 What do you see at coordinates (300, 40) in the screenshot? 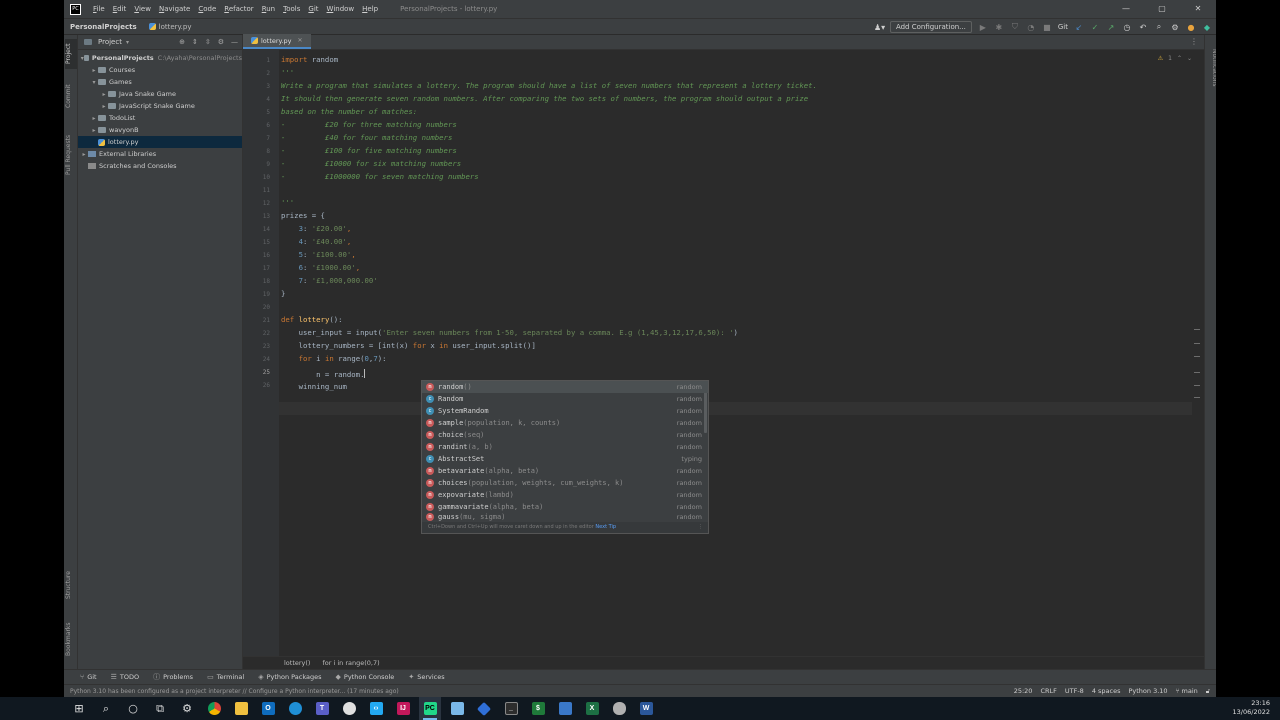
I see `close-tab-icon: ✕` at bounding box center [300, 40].